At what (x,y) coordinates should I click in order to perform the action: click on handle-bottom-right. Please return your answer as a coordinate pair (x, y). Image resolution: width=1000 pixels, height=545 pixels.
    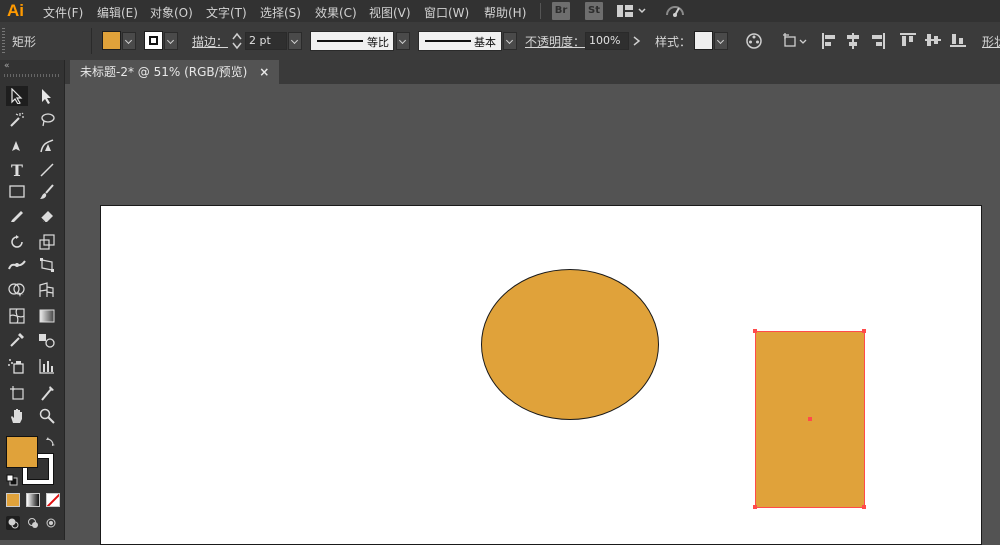
    Looking at the image, I should click on (864, 507).